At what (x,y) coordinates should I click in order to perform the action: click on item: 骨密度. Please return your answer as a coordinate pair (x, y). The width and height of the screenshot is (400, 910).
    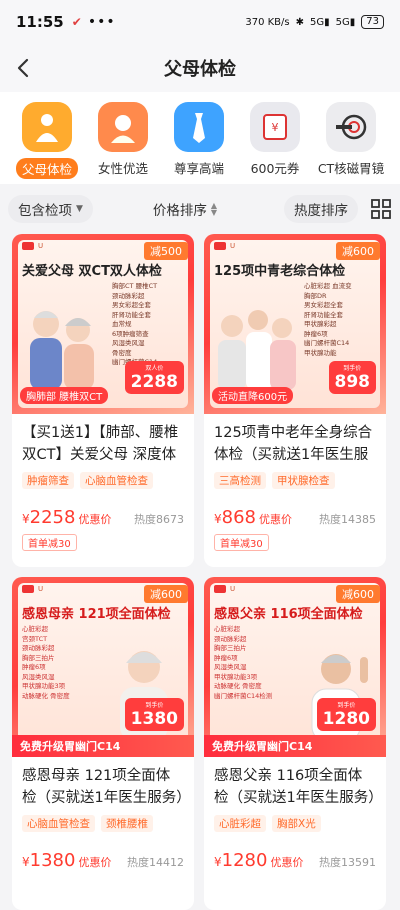
    Looking at the image, I should click on (122, 352).